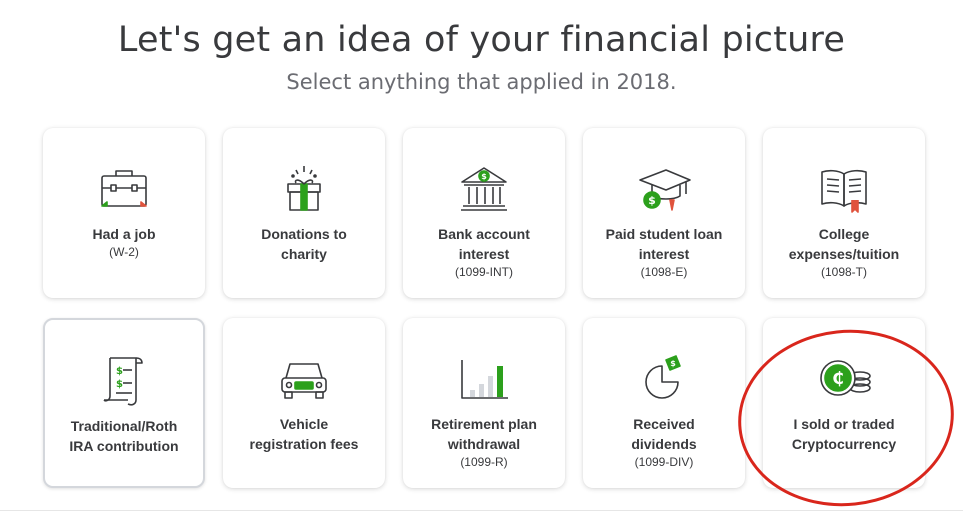 This screenshot has width=963, height=517. What do you see at coordinates (304, 379) in the screenshot?
I see `car-icon` at bounding box center [304, 379].